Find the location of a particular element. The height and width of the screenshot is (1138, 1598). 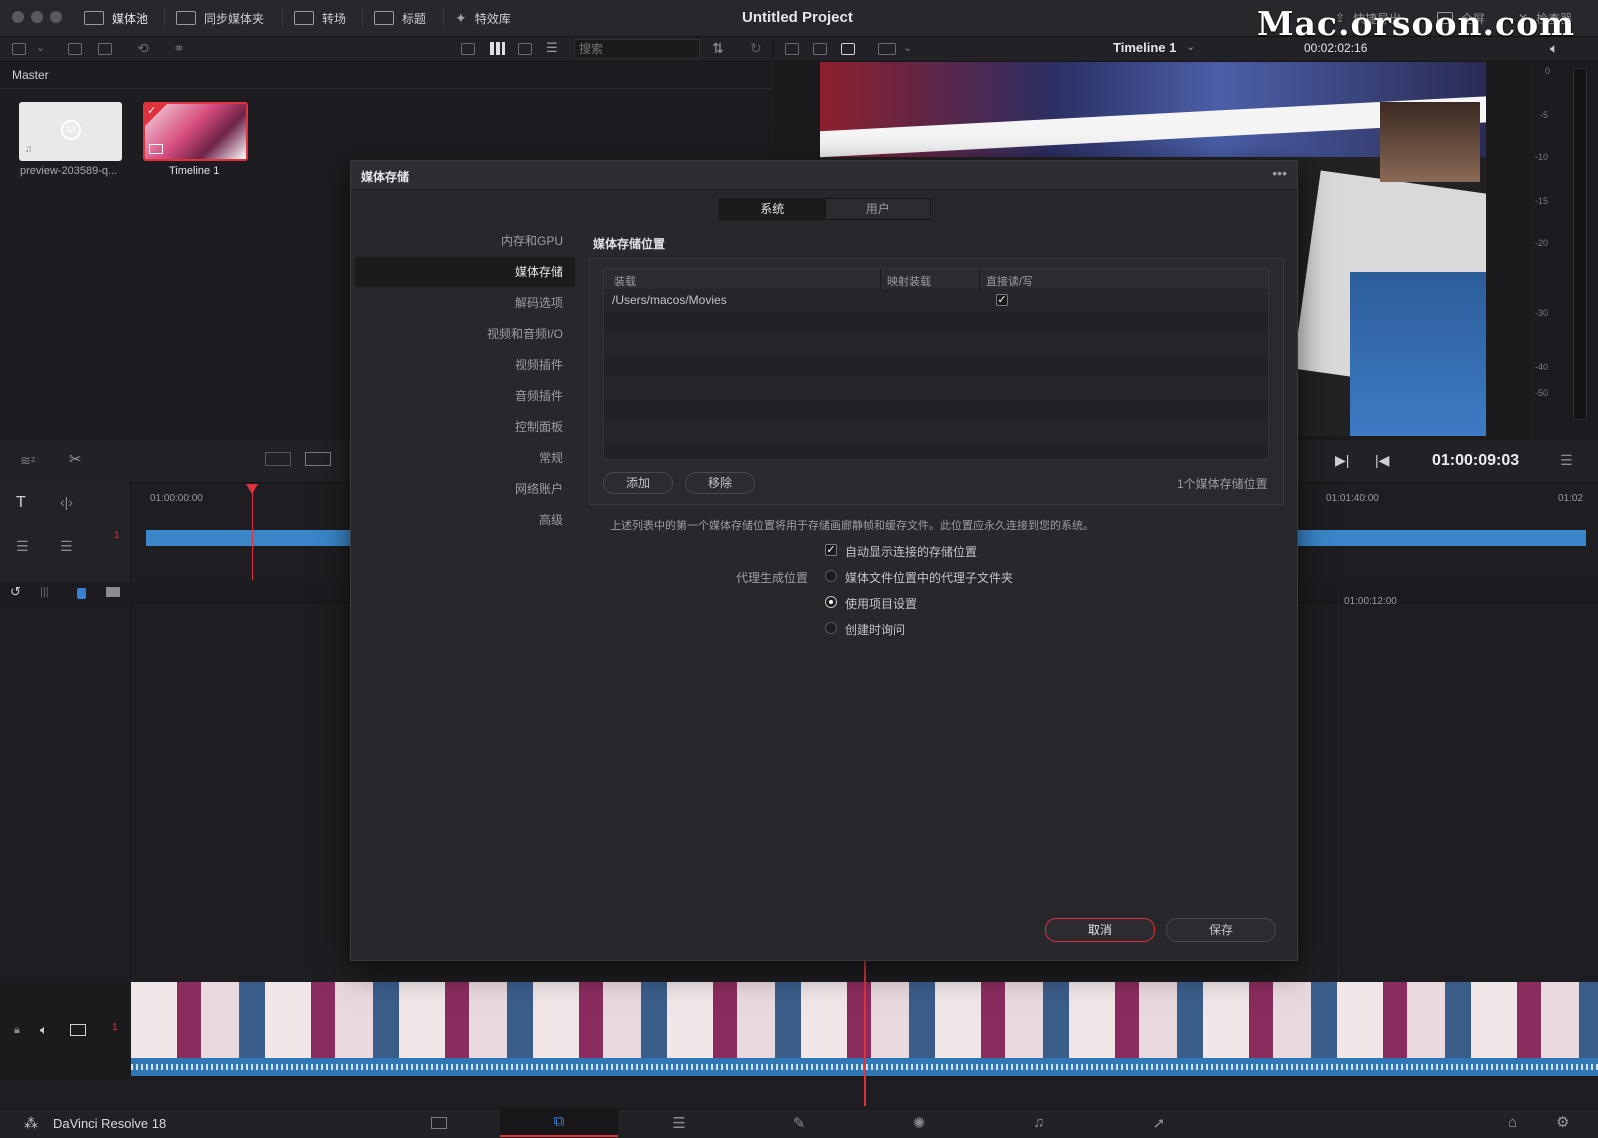

overwrite-clip-icon is located at coordinates (318, 459).